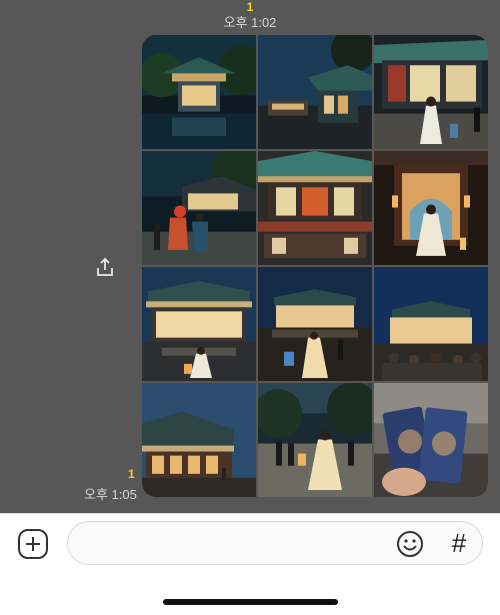 The height and width of the screenshot is (615, 500). I want to click on unread-count-bottom: 1, so click(131, 474).